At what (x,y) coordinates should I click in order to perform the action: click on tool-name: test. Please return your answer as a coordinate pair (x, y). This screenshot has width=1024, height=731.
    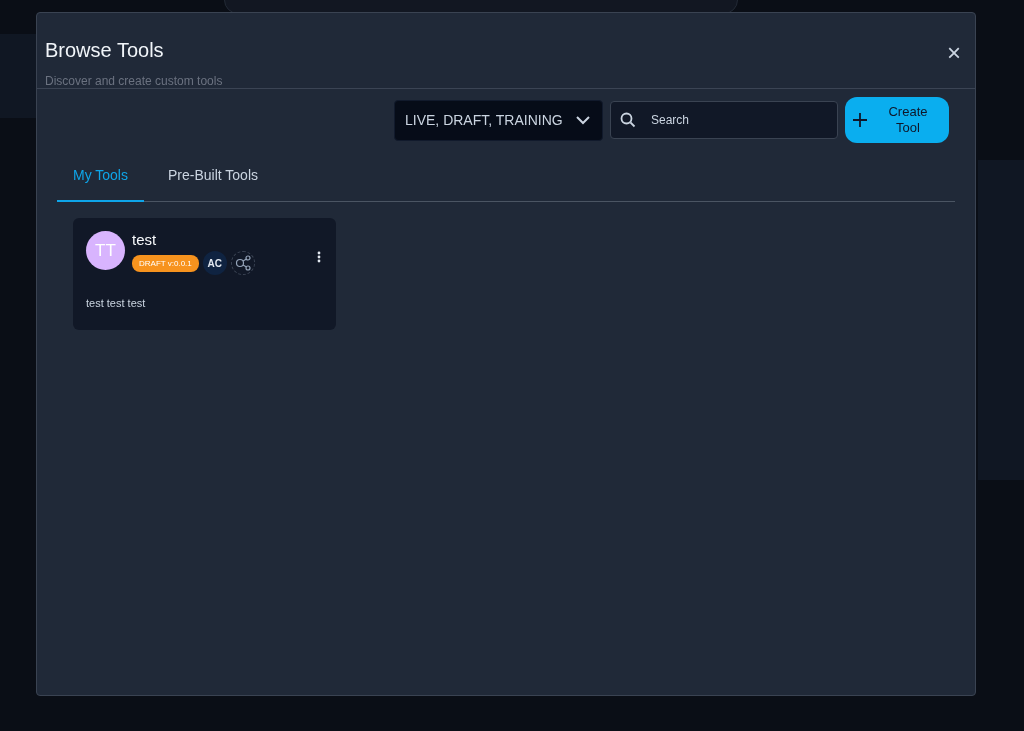
    Looking at the image, I should click on (145, 239).